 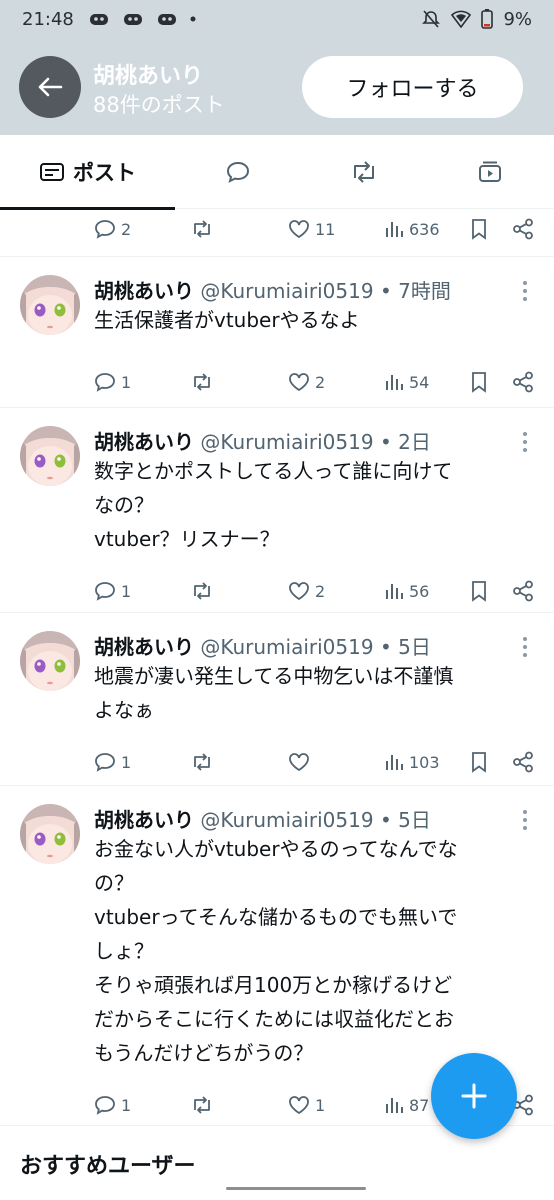 What do you see at coordinates (187, 539) in the screenshot?
I see `post-text-line: vtuber？リスナー？` at bounding box center [187, 539].